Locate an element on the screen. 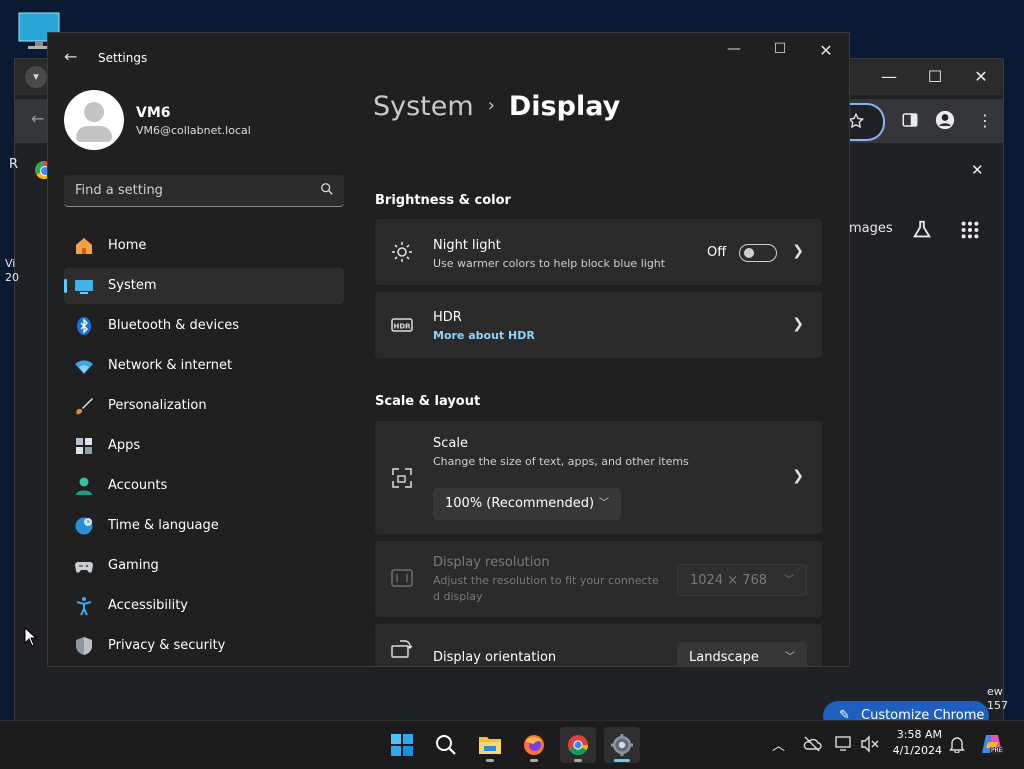 The image size is (1024, 769). sidebar-item-apps: Apps is located at coordinates (204, 446).